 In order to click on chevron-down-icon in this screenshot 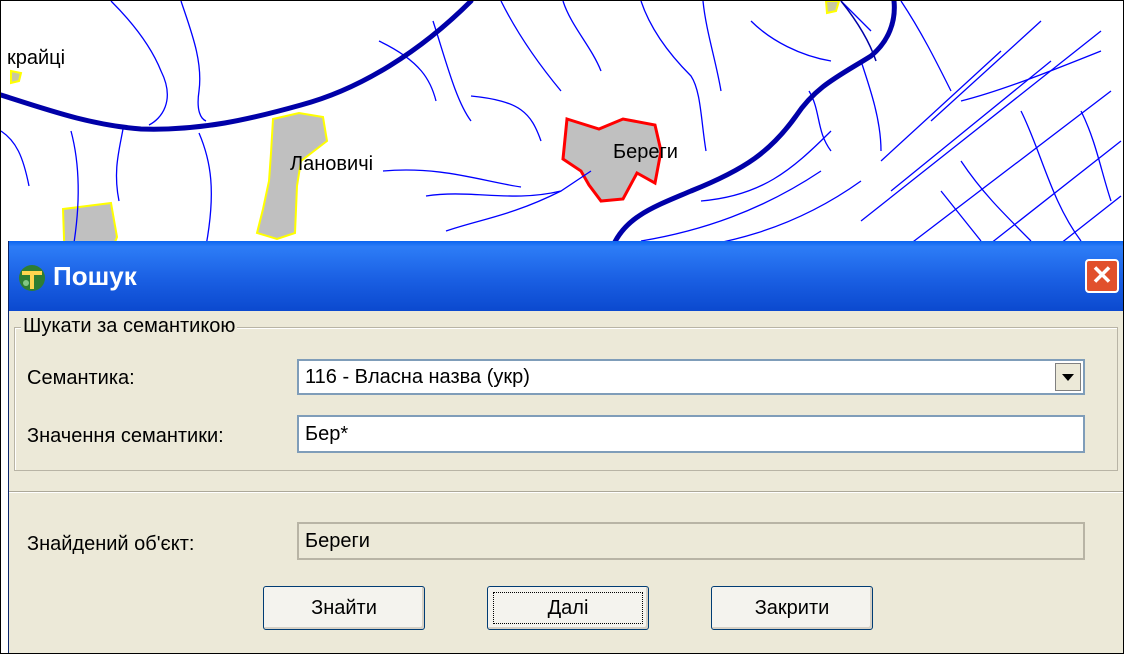, I will do `click(1068, 377)`.